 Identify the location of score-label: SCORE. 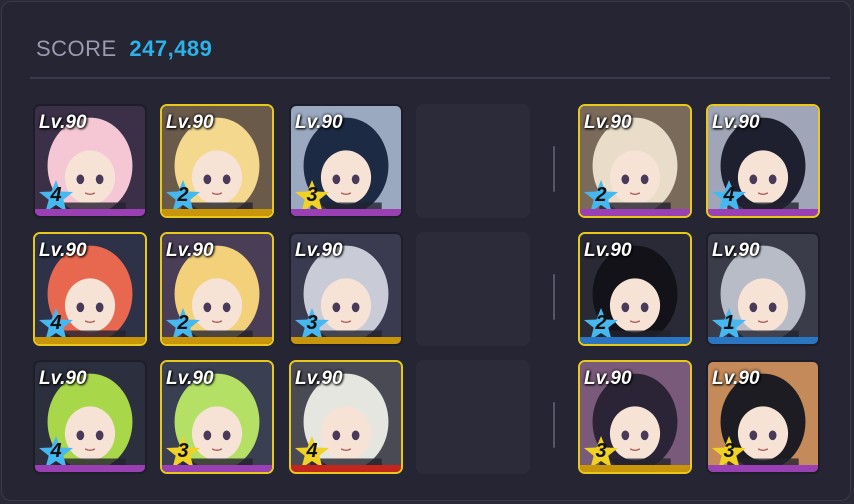
(76, 48).